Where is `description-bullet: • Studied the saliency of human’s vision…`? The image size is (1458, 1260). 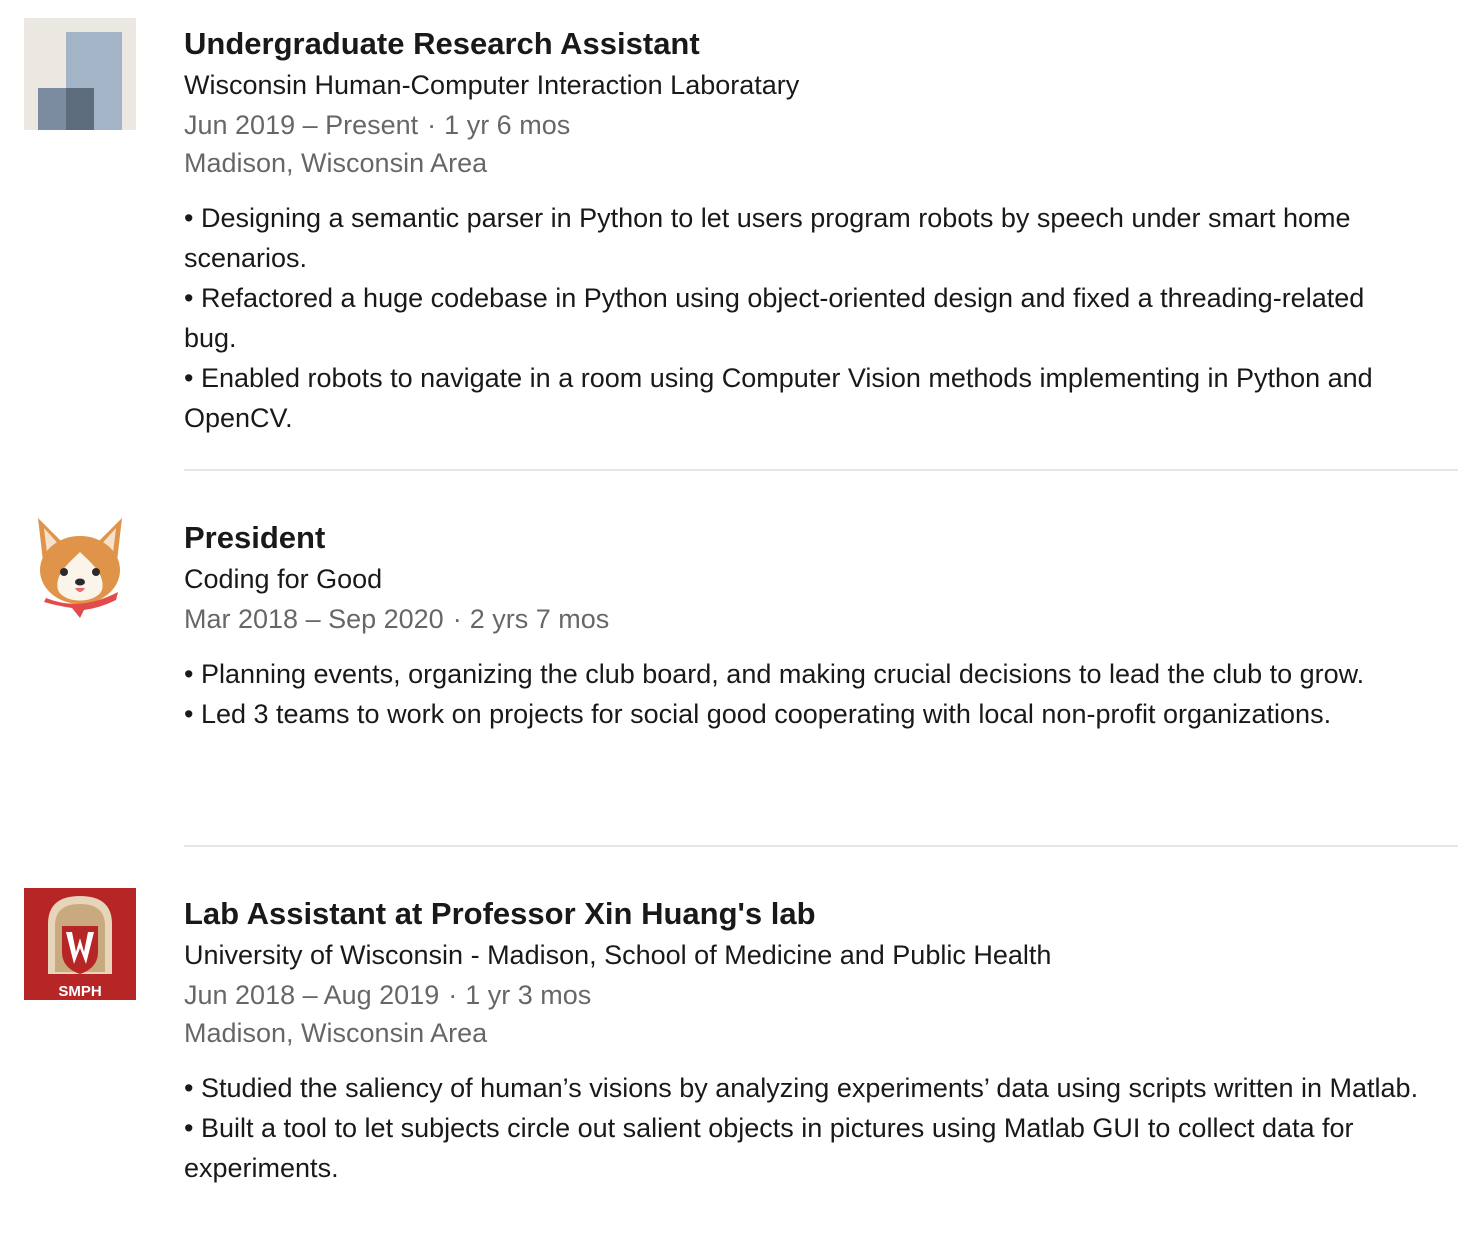 description-bullet: • Studied the saliency of human’s vision… is located at coordinates (801, 1088).